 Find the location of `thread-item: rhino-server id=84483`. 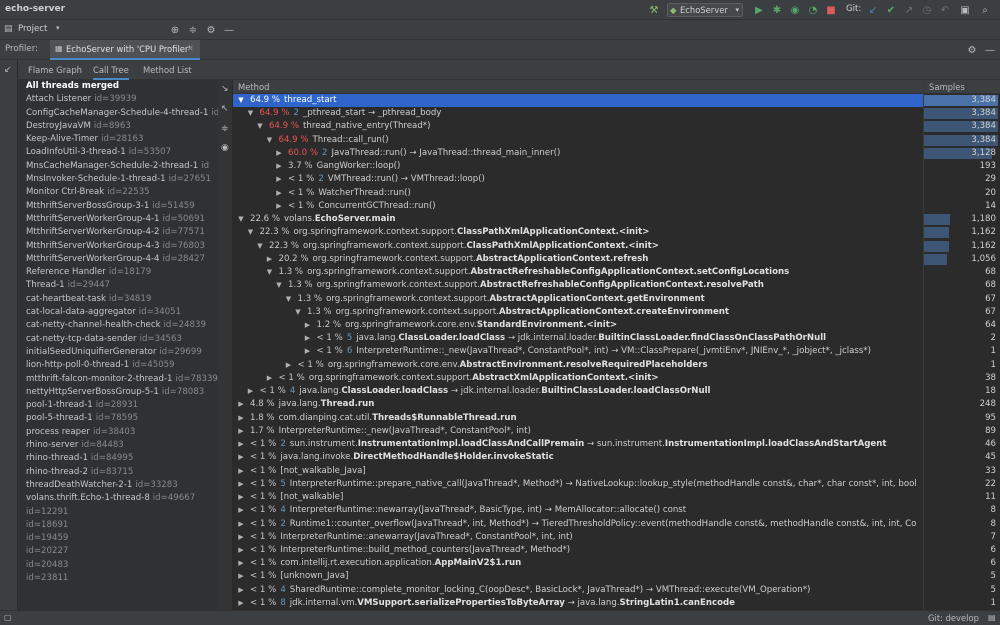

thread-item: rhino-server id=84483 is located at coordinates (118, 445).